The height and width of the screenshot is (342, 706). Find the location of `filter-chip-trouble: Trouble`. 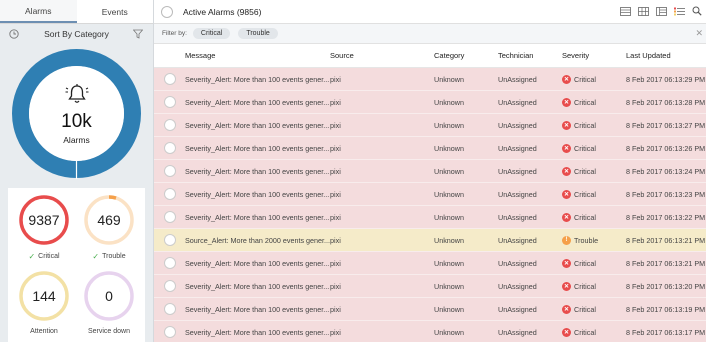

filter-chip-trouble: Trouble is located at coordinates (258, 33).